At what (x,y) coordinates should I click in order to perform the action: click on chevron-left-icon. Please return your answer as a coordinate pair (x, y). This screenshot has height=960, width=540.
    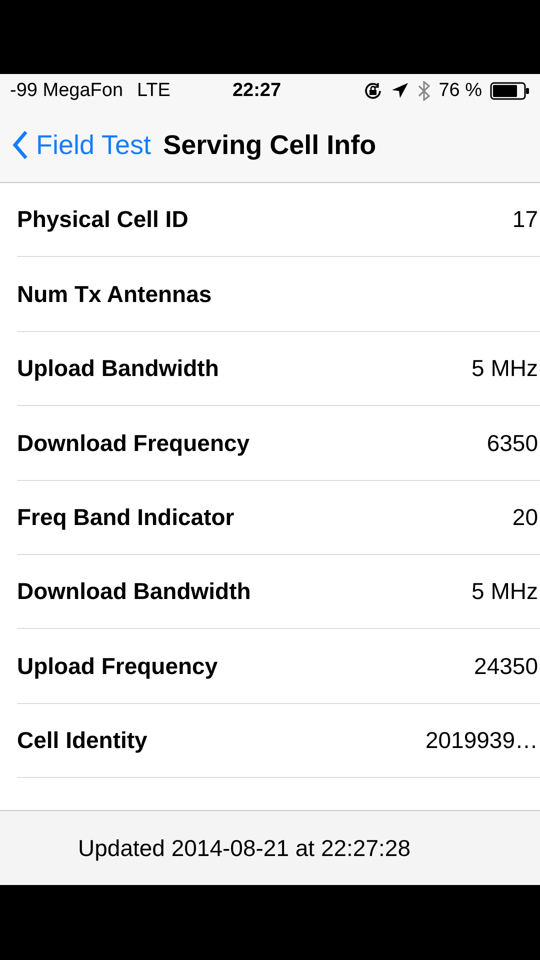
    Looking at the image, I should click on (20, 145).